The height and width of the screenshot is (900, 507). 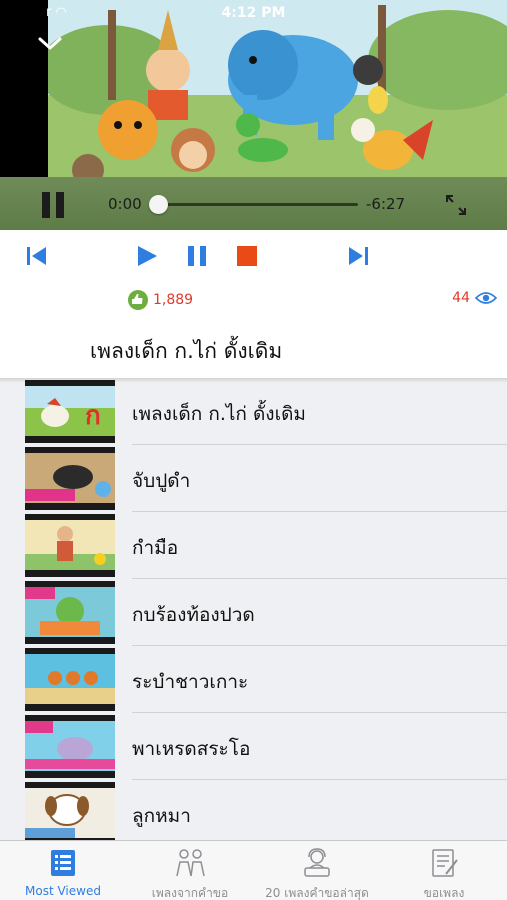 I want to click on playlist-item: กบร้องท้องปวด, so click(x=253, y=612).